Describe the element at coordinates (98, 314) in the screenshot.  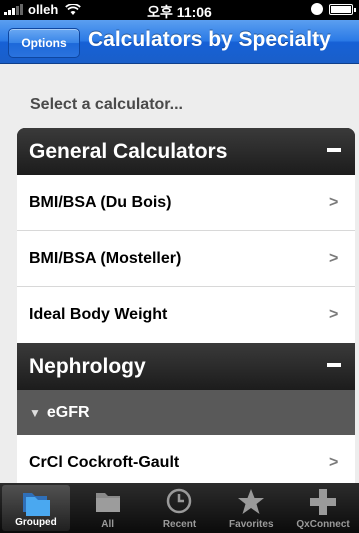
I see `item-label: Ideal Body Weight` at that location.